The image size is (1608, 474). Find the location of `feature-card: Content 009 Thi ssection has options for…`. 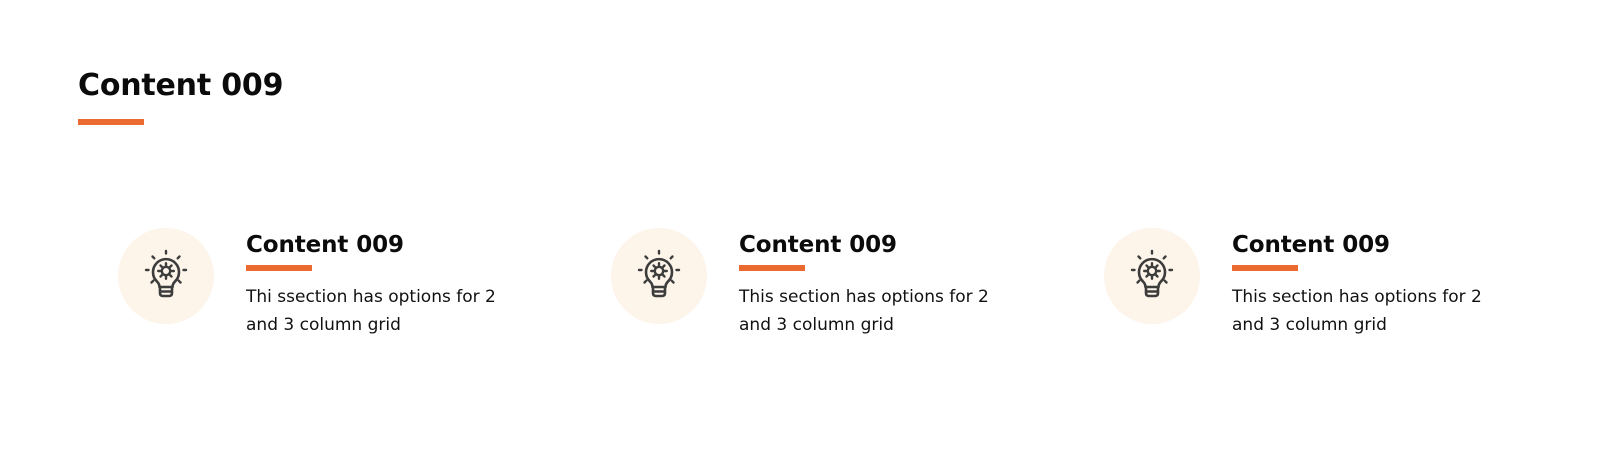

feature-card: Content 009 Thi ssection has options for… is located at coordinates (328, 293).